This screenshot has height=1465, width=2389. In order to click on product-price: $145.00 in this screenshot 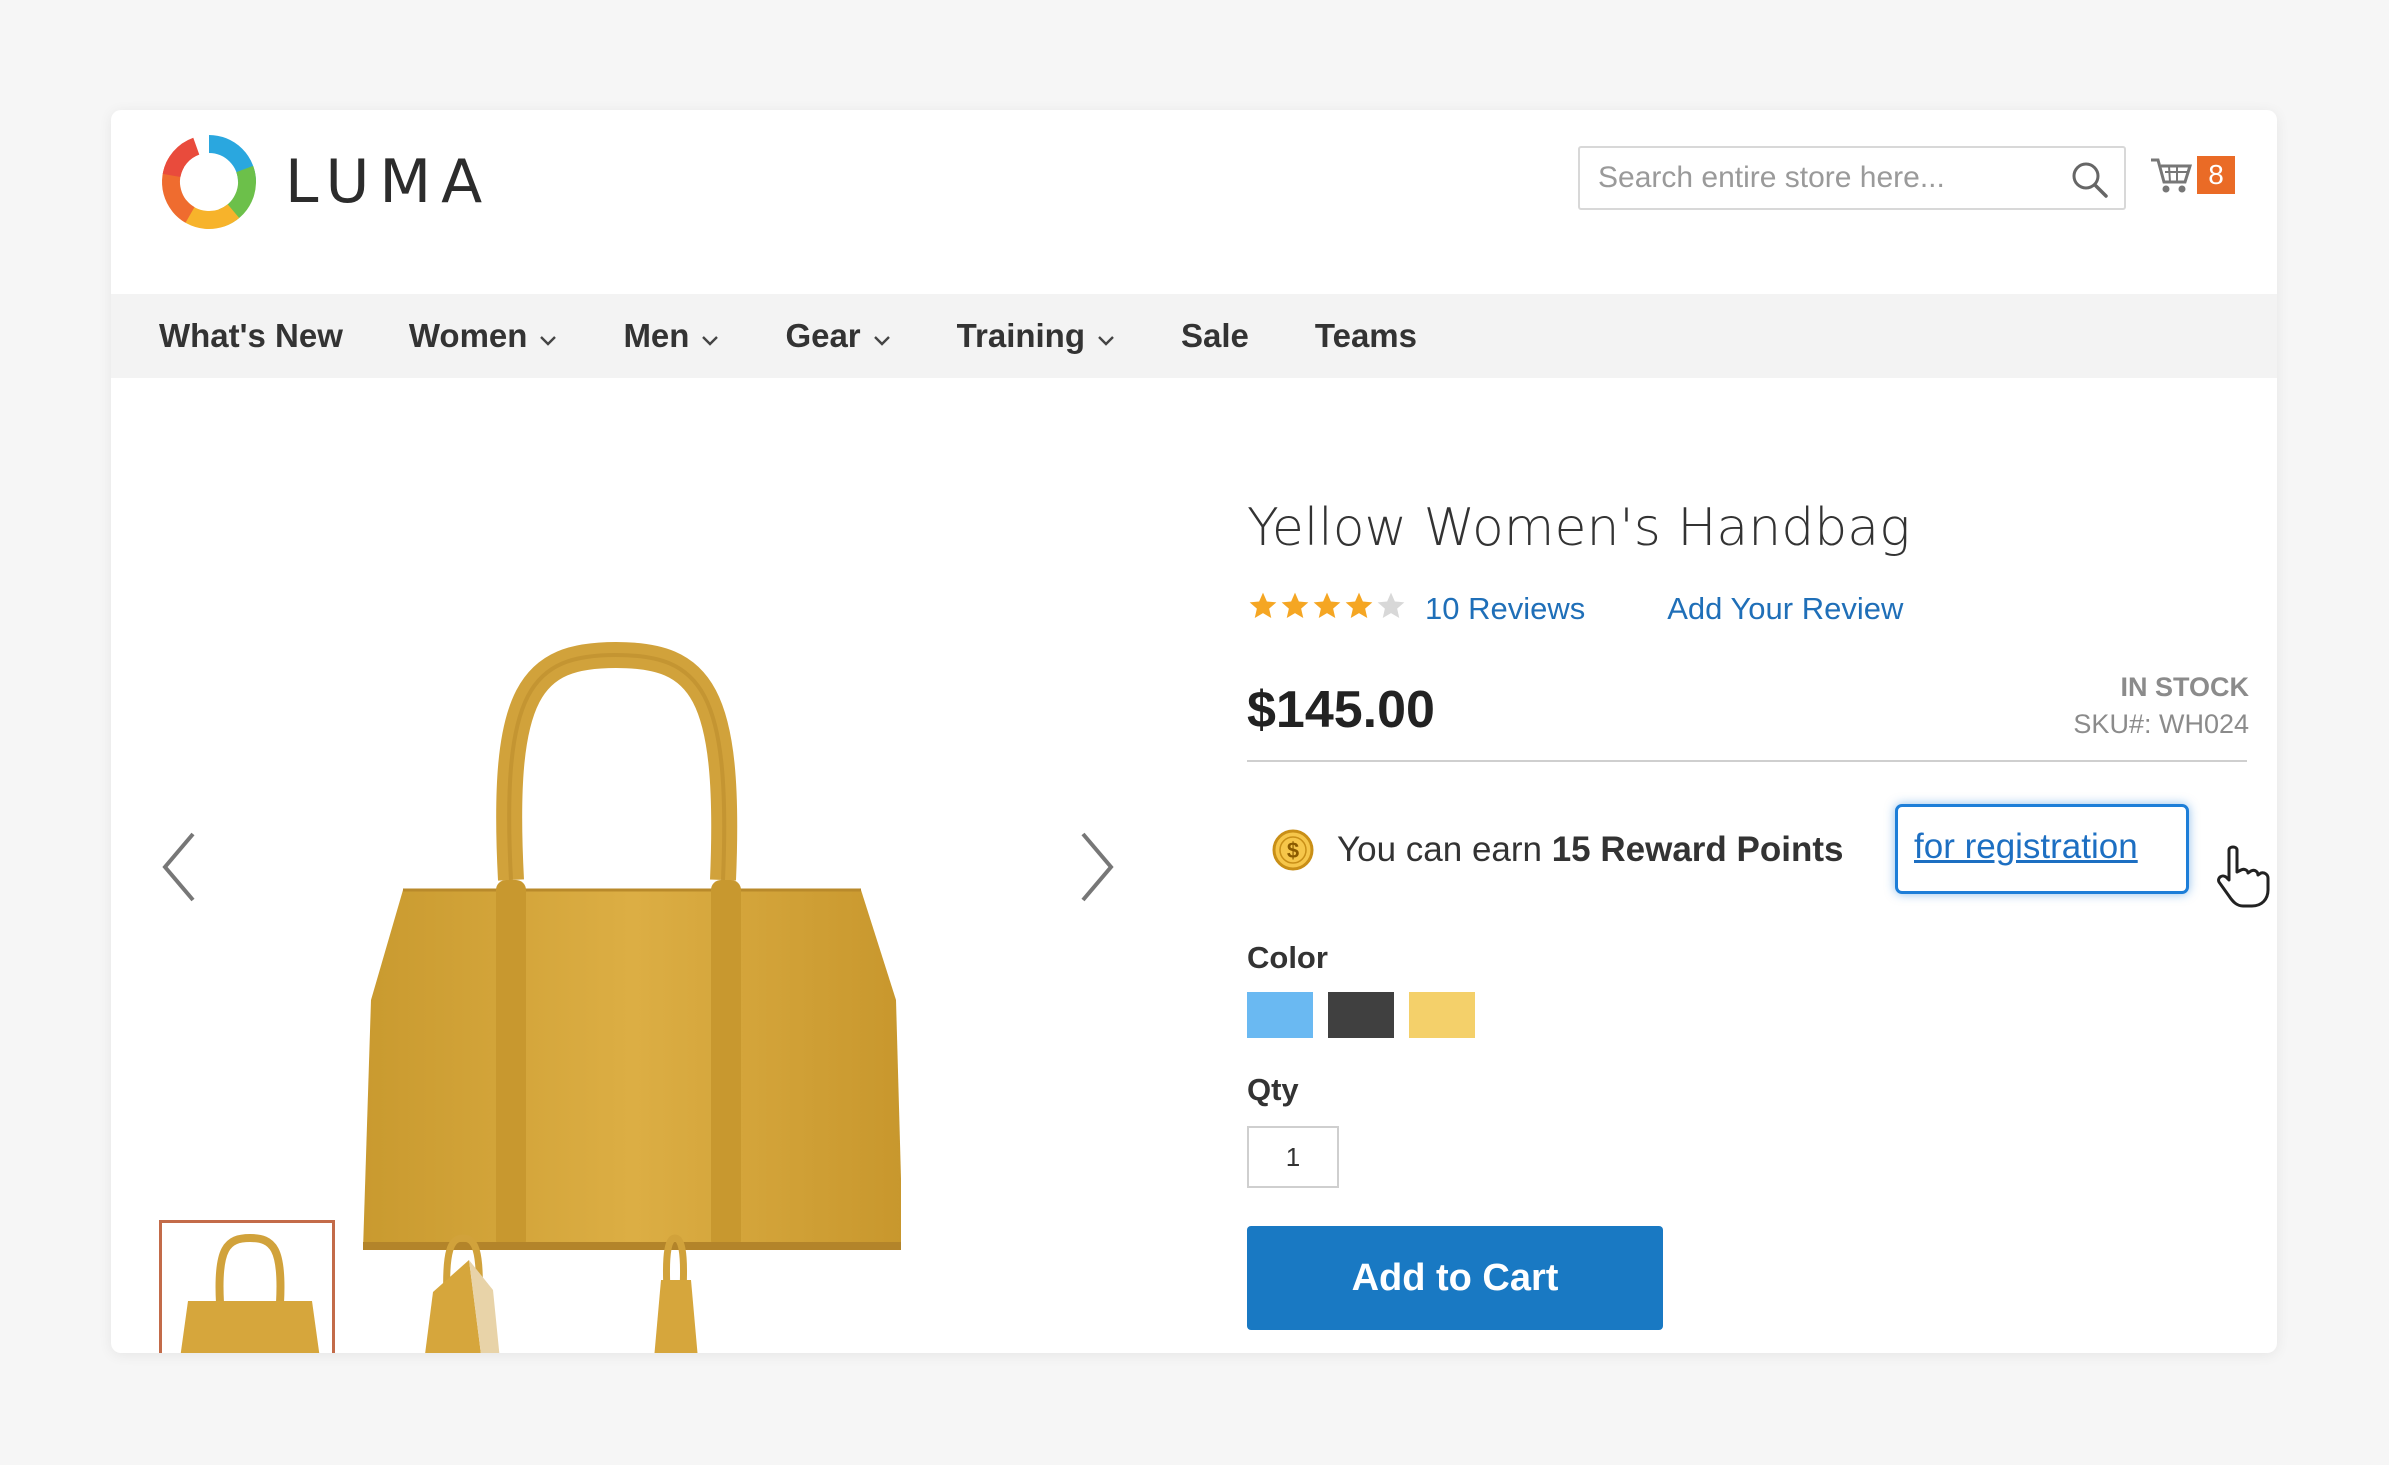, I will do `click(1341, 710)`.